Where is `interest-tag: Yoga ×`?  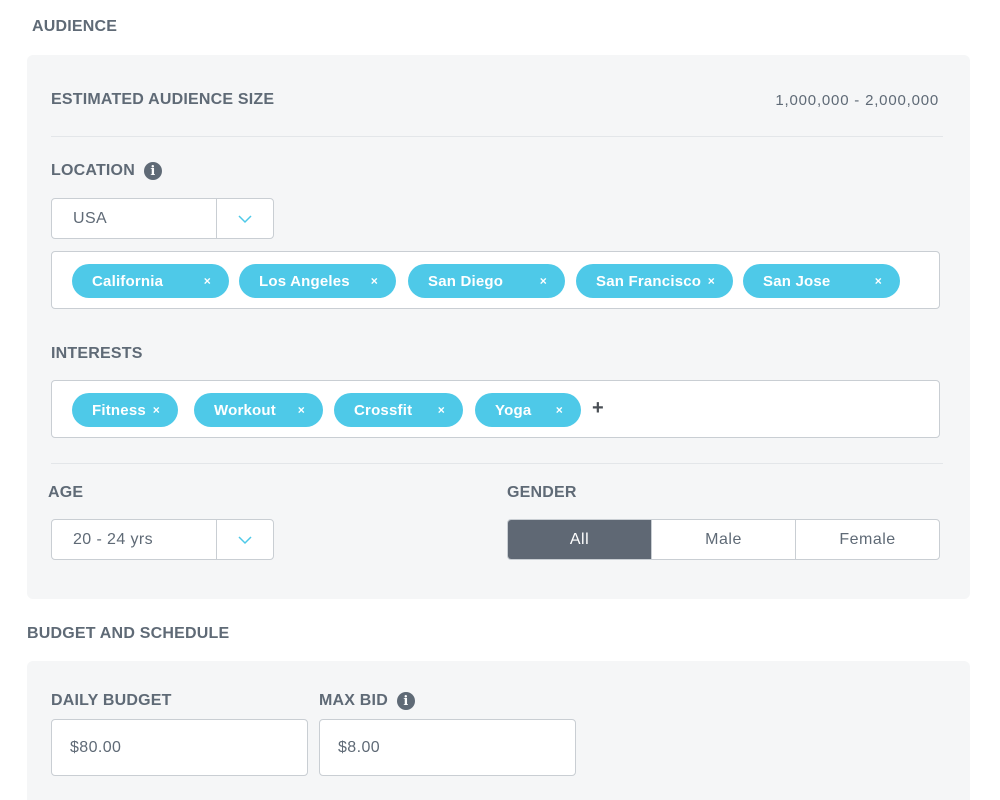 interest-tag: Yoga × is located at coordinates (528, 410).